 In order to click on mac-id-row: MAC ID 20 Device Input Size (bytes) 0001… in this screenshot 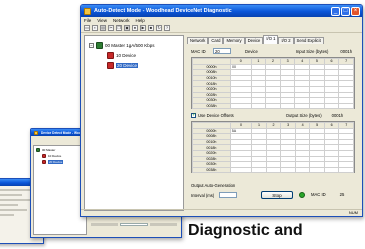, I will do `click(271, 51)`.